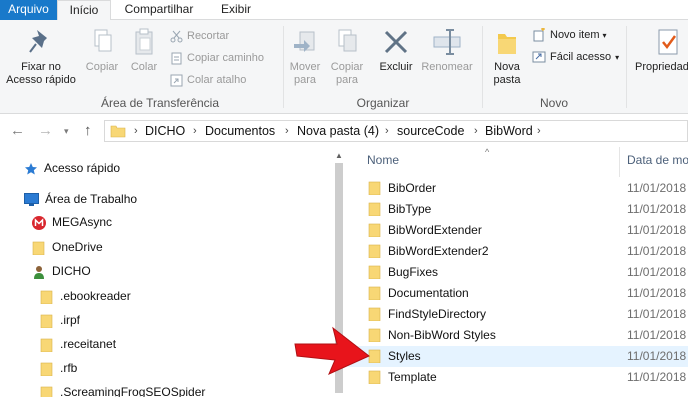  I want to click on forward-arrow-icon: →, so click(45, 130).